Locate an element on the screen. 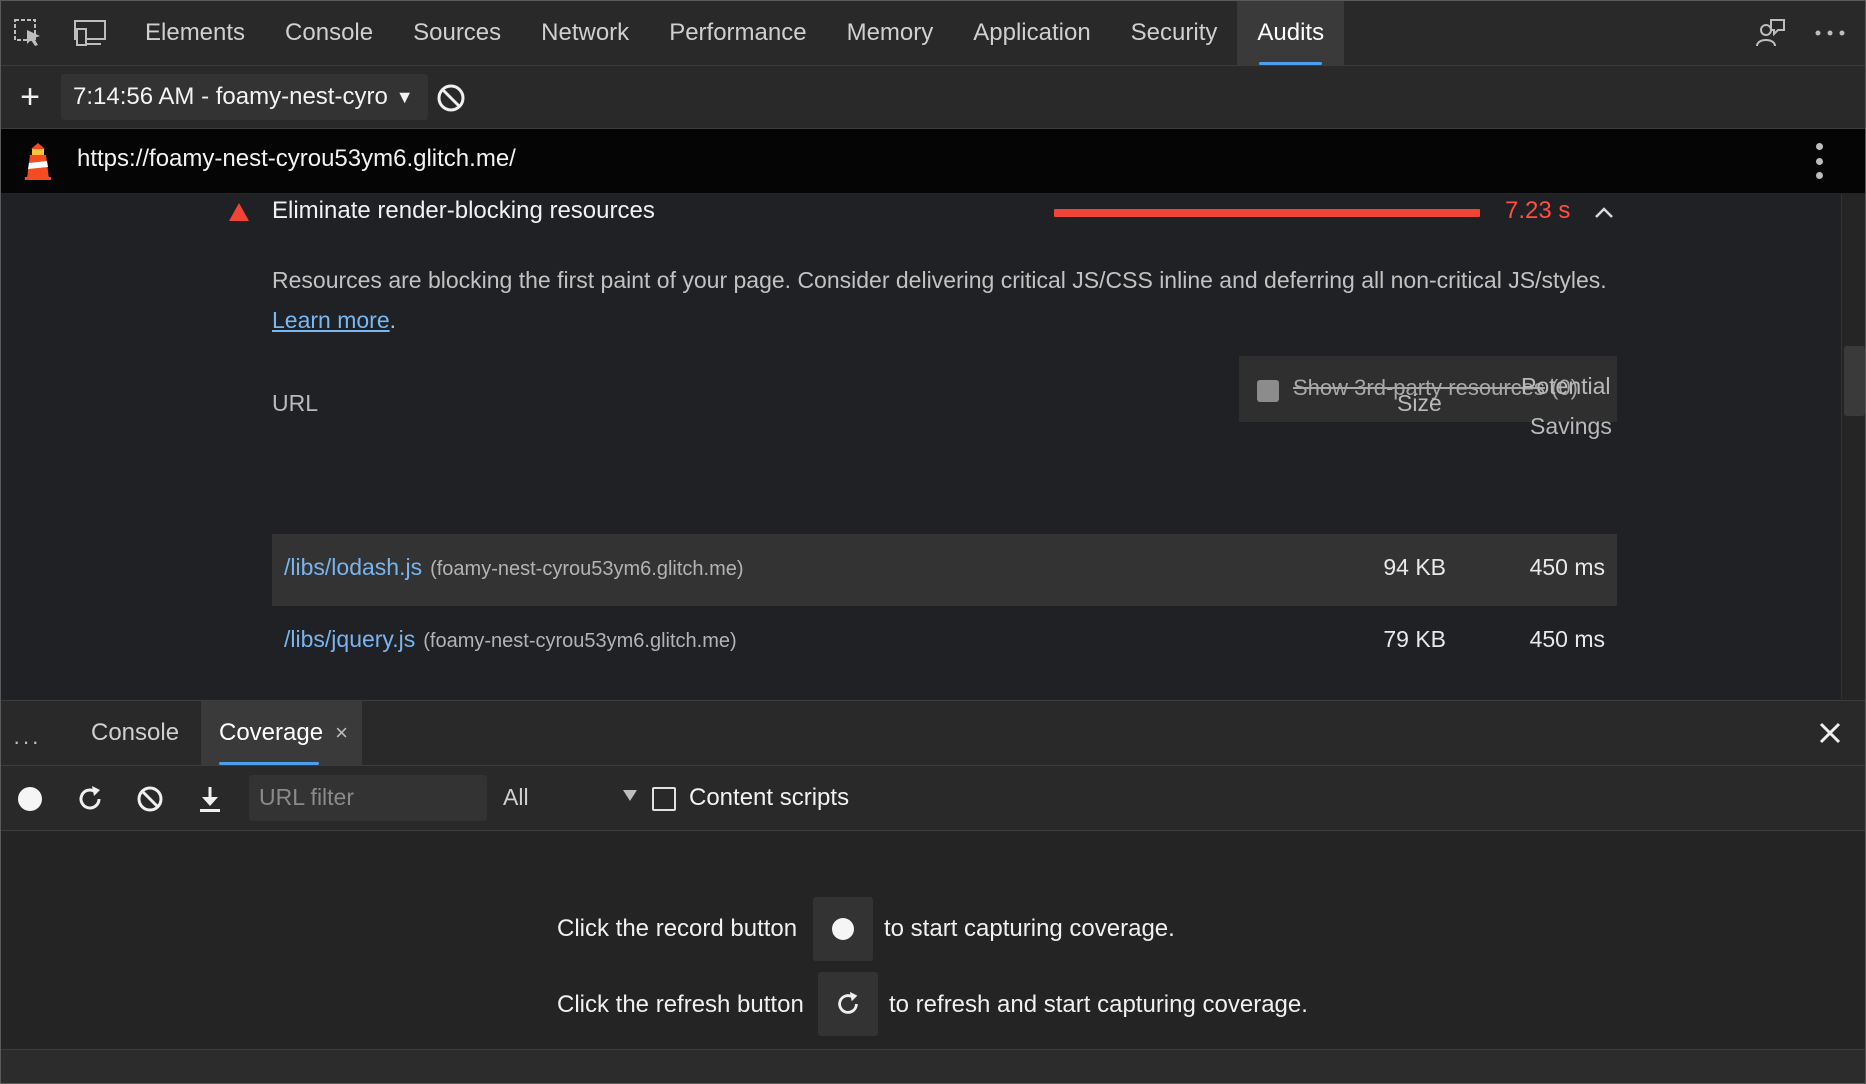  device-toolbar-icon is located at coordinates (90, 33).